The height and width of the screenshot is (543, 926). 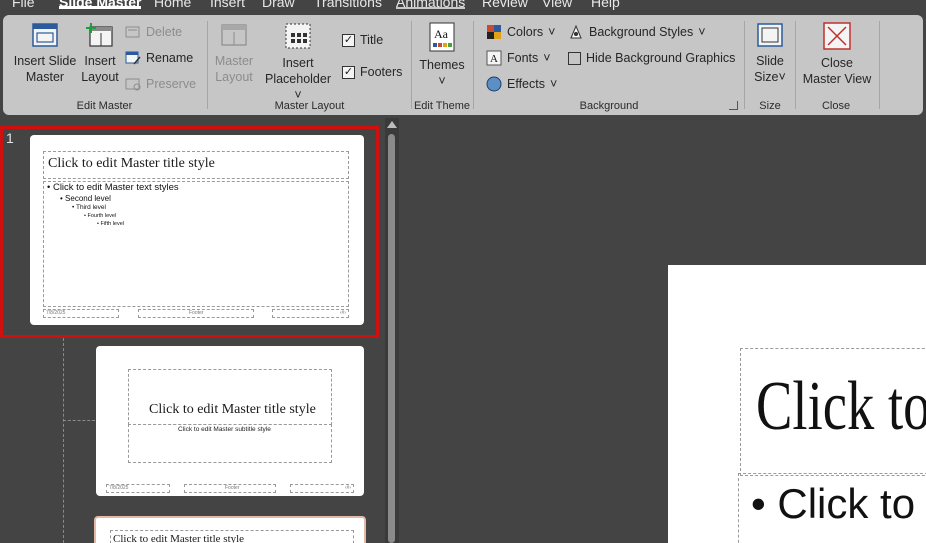 I want to click on slide-size-label-1: Slide, so click(x=770, y=61).